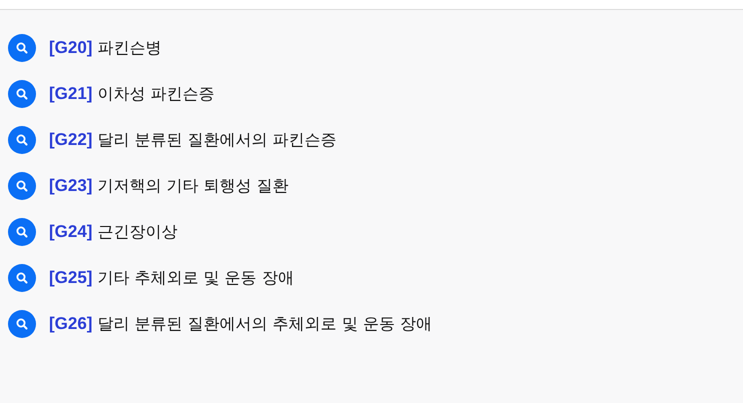  Describe the element at coordinates (70, 94) in the screenshot. I see `code-link: [G21]` at that location.